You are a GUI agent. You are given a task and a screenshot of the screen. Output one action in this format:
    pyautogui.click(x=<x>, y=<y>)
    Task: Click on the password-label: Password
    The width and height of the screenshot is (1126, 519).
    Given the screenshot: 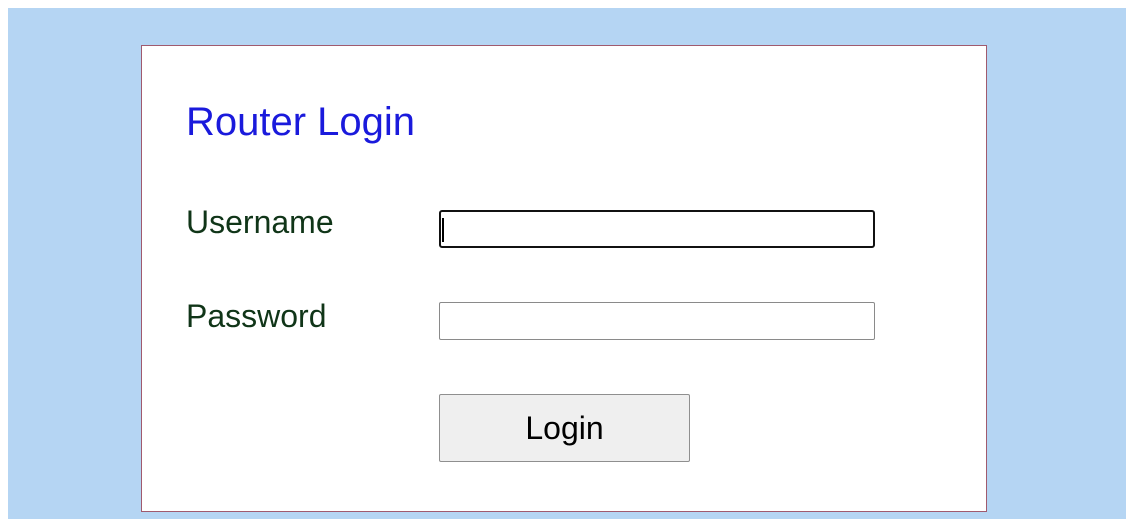 What is the action you would take?
    pyautogui.click(x=256, y=316)
    